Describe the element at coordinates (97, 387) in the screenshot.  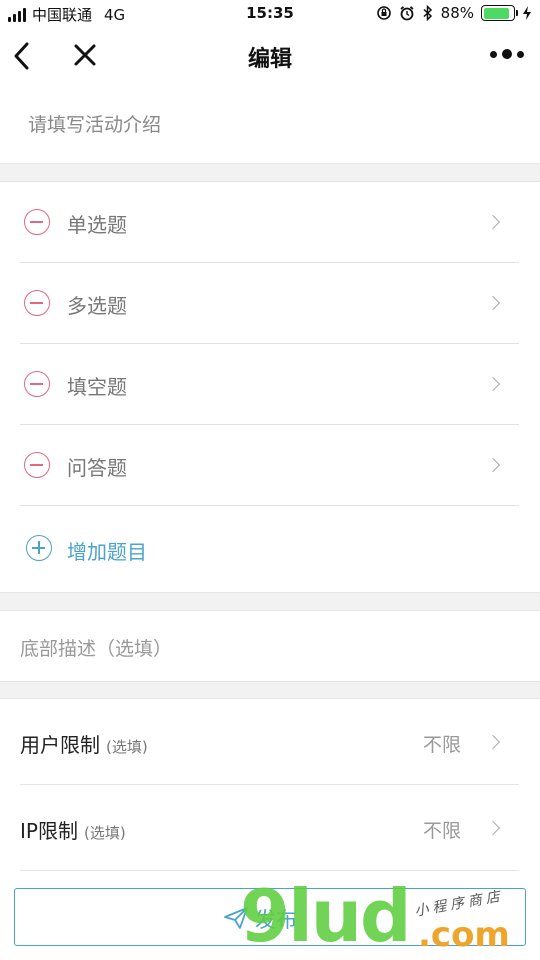
I see `question-label: 填空题` at that location.